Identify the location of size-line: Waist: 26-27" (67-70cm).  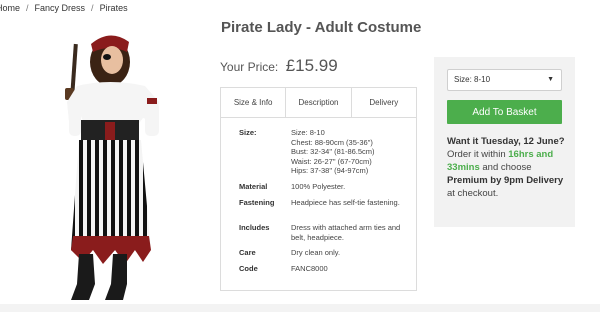
(331, 161).